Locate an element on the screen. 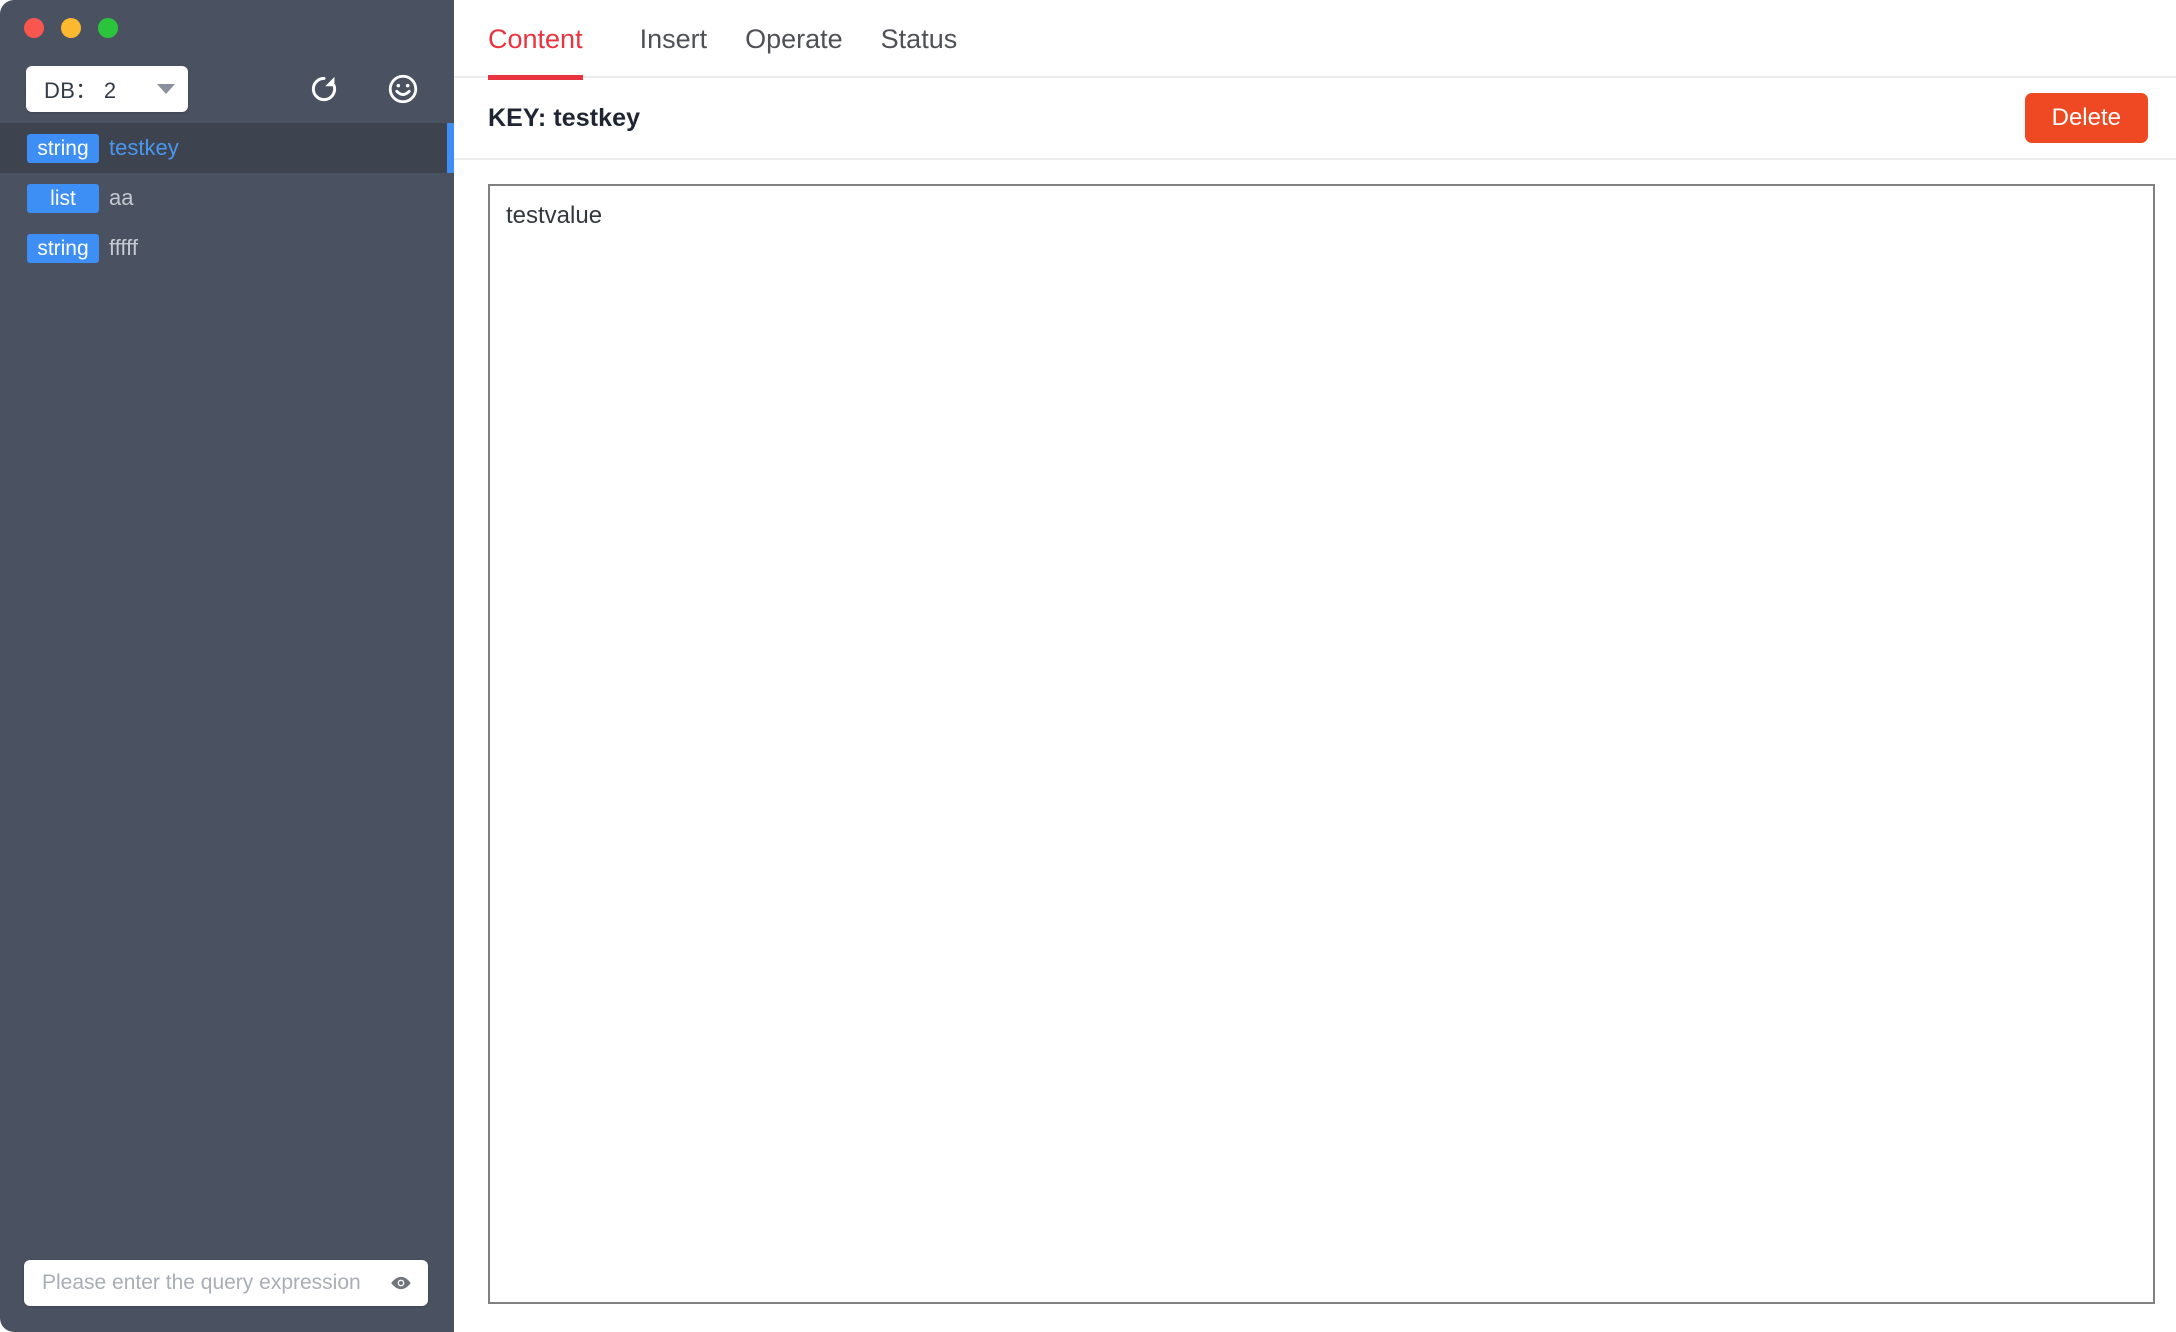  key-name-label: testkey is located at coordinates (144, 147).